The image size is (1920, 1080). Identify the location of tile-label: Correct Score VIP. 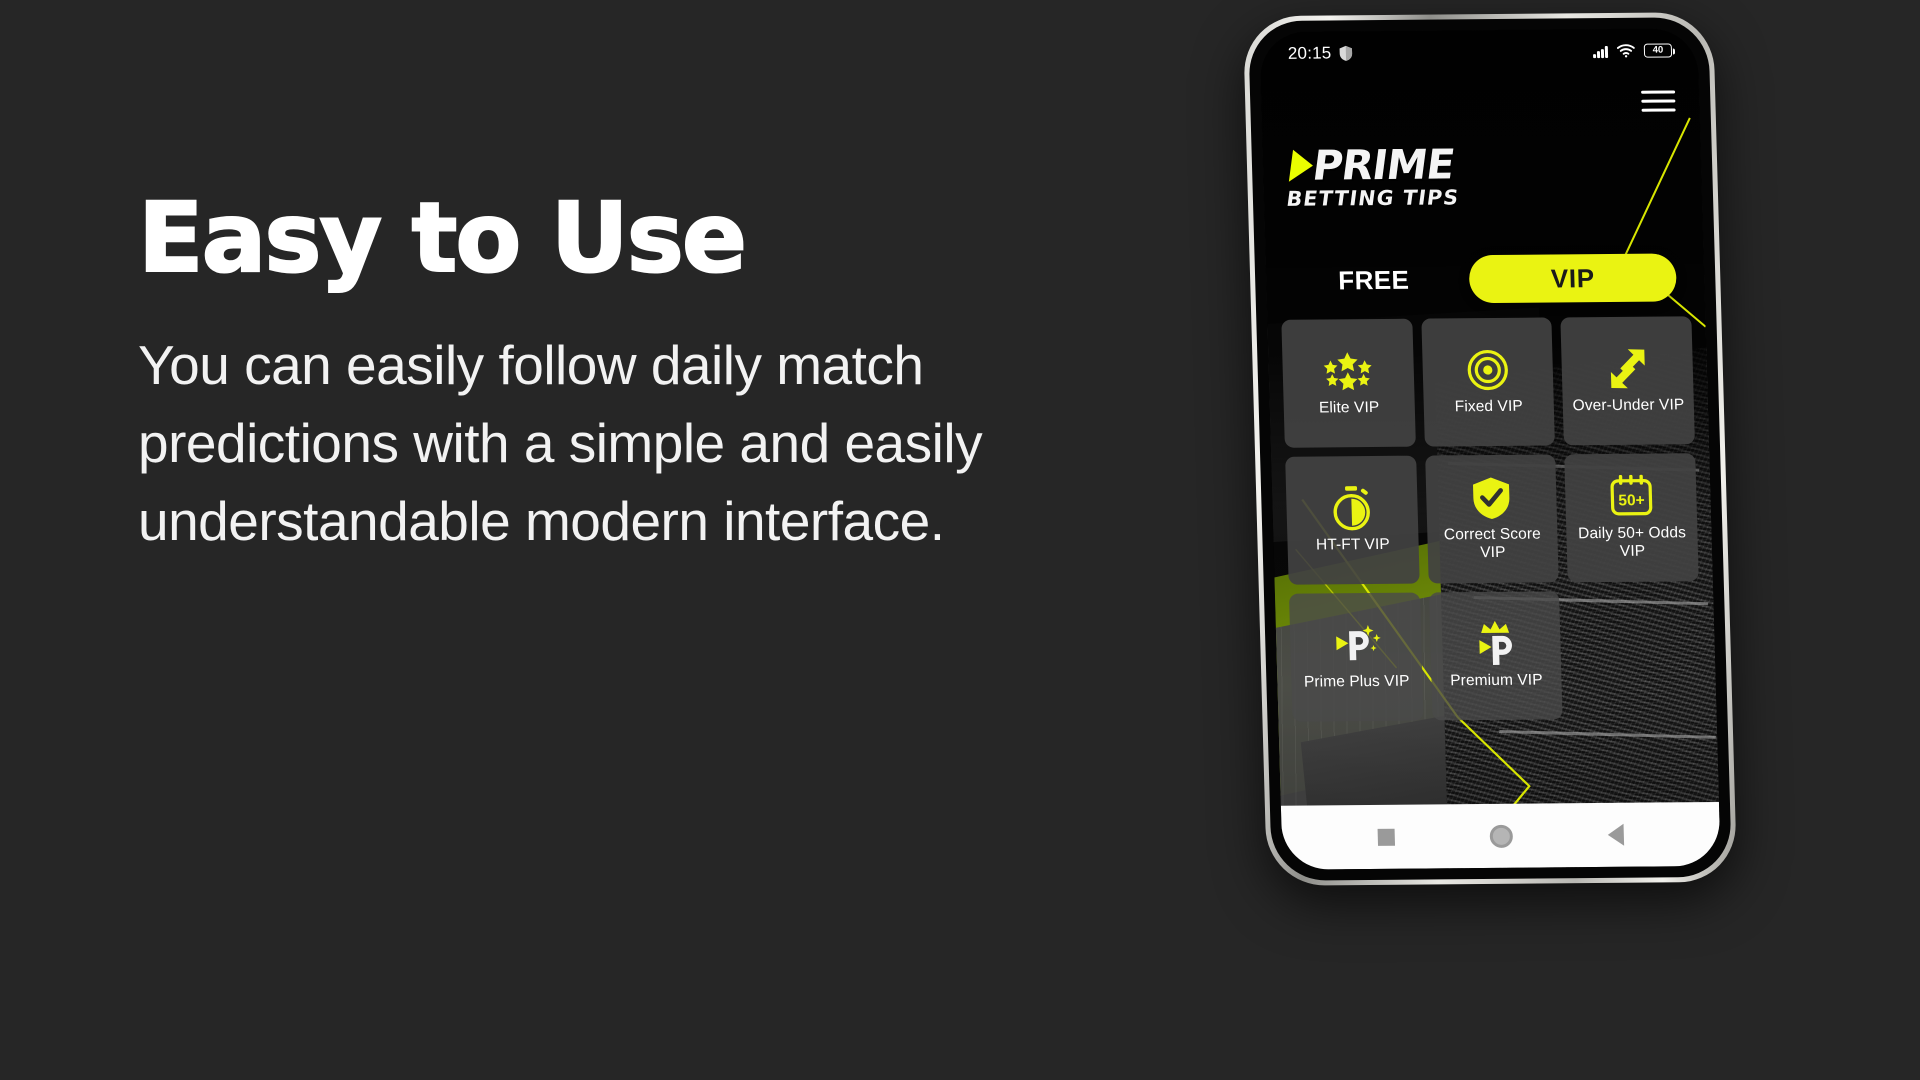
(1492, 543).